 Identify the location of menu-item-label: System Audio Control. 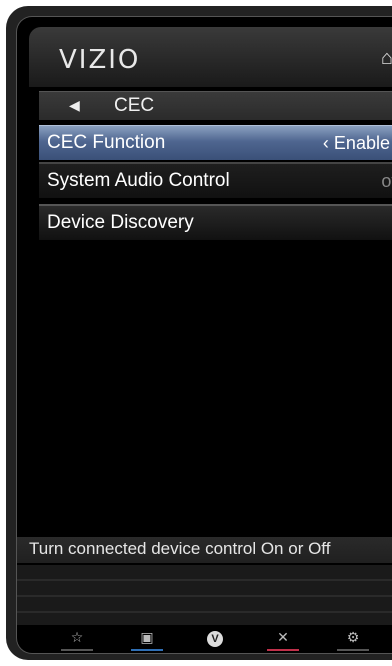
(138, 180).